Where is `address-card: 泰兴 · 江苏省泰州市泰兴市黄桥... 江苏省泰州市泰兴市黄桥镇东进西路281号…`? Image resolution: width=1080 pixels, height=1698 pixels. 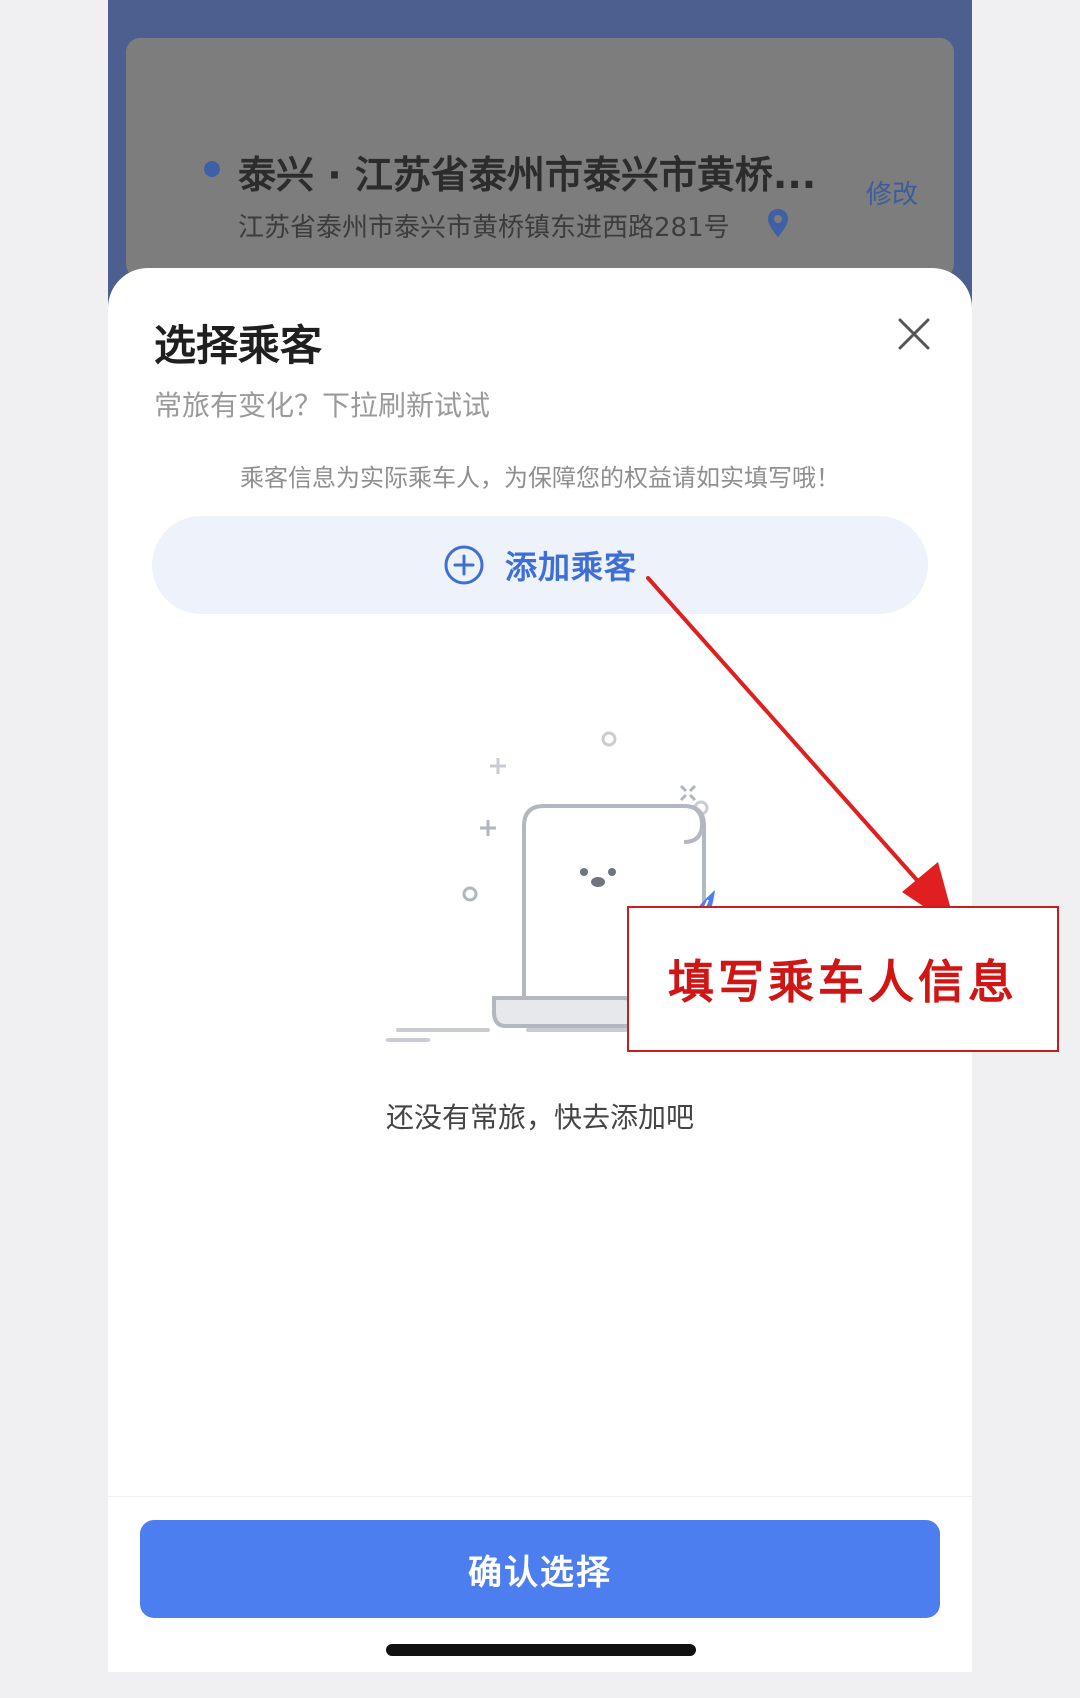
address-card: 泰兴 · 江苏省泰州市泰兴市黄桥... 江苏省泰州市泰兴市黄桥镇东进西路281号… is located at coordinates (540, 158).